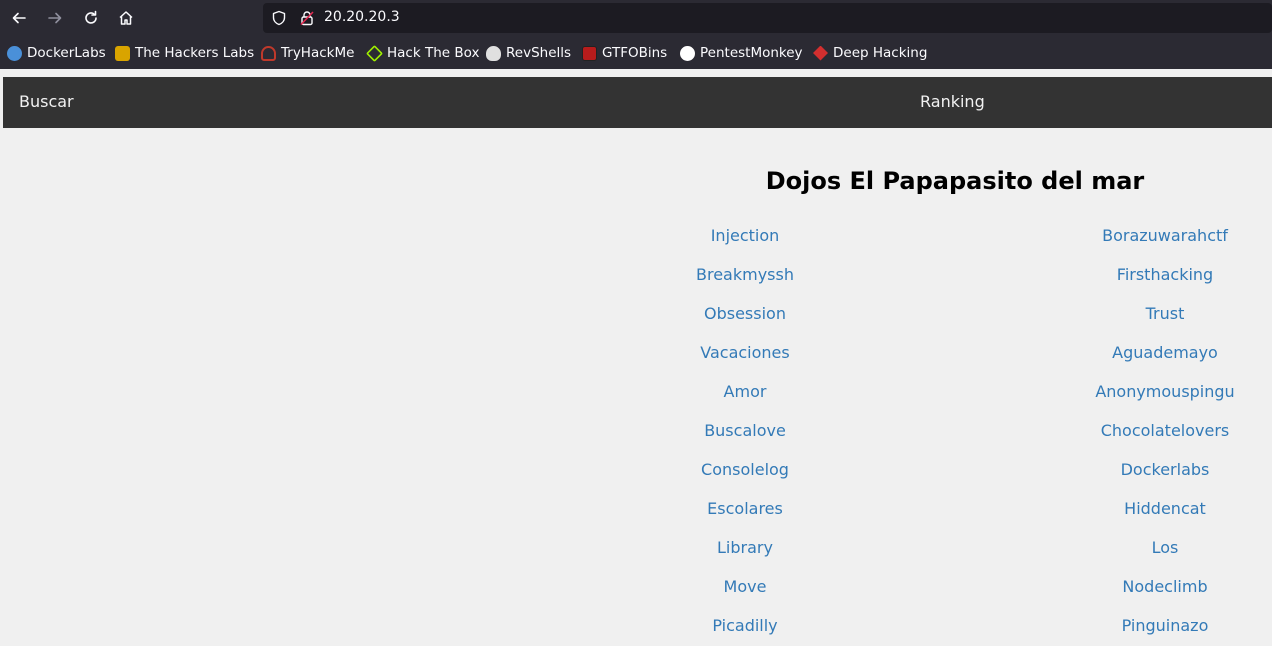  What do you see at coordinates (1113, 311) in the screenshot?
I see `dojo-link: Trust` at bounding box center [1113, 311].